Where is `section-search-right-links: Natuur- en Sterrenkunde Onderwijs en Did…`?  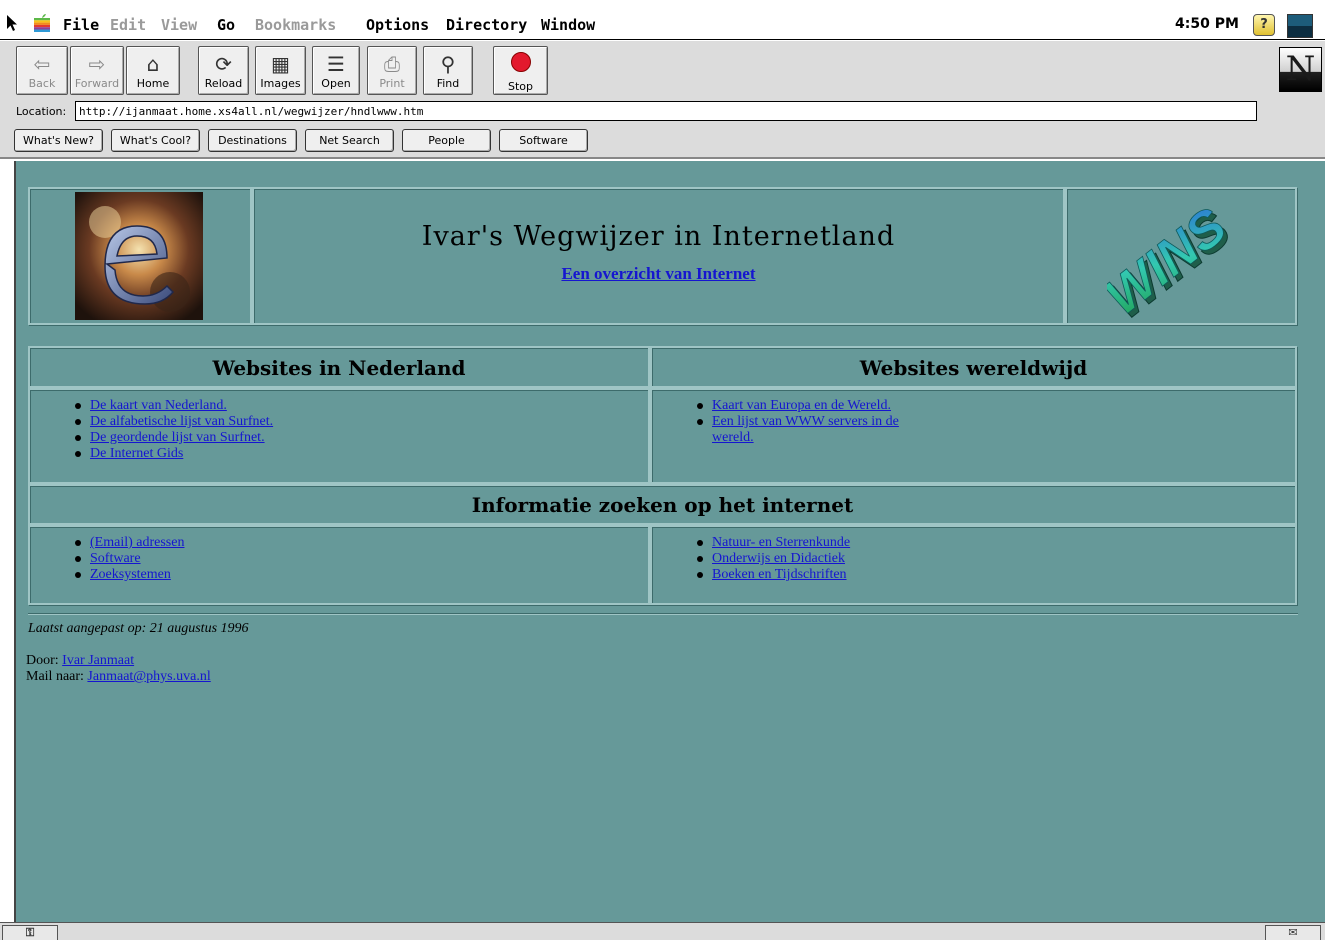 section-search-right-links: Natuur- en Sterrenkunde Onderwijs en Did… is located at coordinates (773, 559).